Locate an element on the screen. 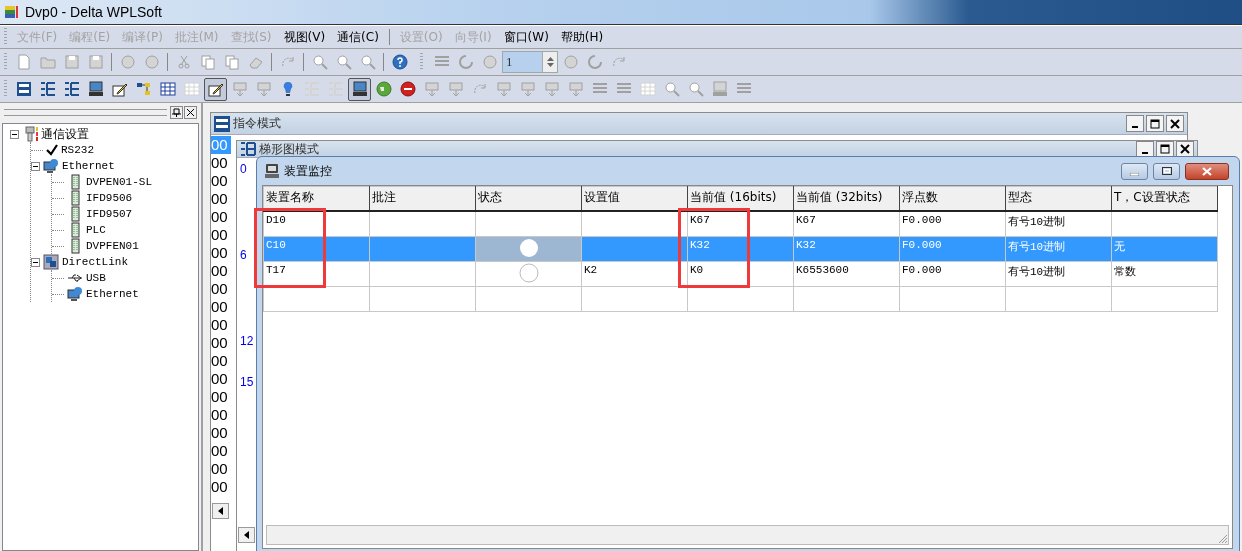  column-header: 设置值 is located at coordinates (634, 198).